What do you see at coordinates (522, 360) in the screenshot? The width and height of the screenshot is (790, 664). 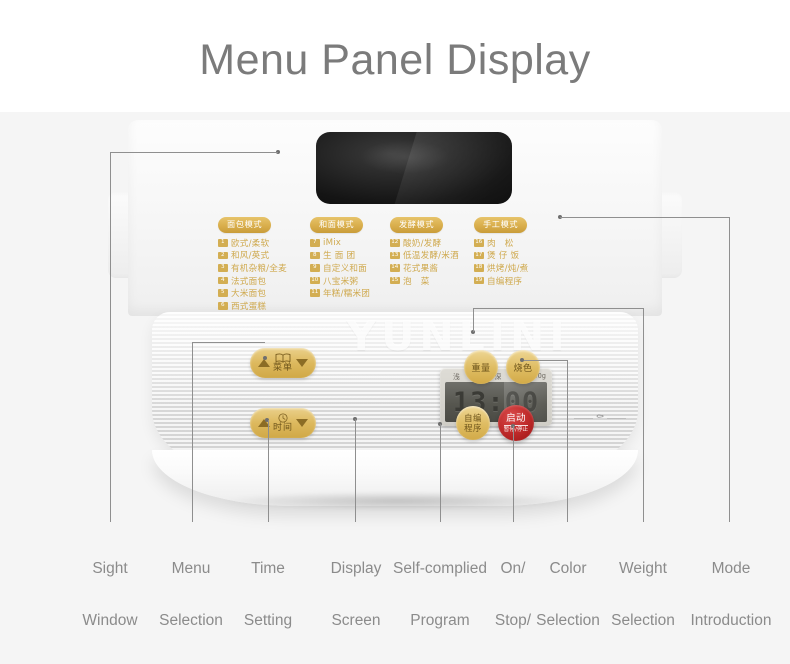 I see `callout-dot-color` at bounding box center [522, 360].